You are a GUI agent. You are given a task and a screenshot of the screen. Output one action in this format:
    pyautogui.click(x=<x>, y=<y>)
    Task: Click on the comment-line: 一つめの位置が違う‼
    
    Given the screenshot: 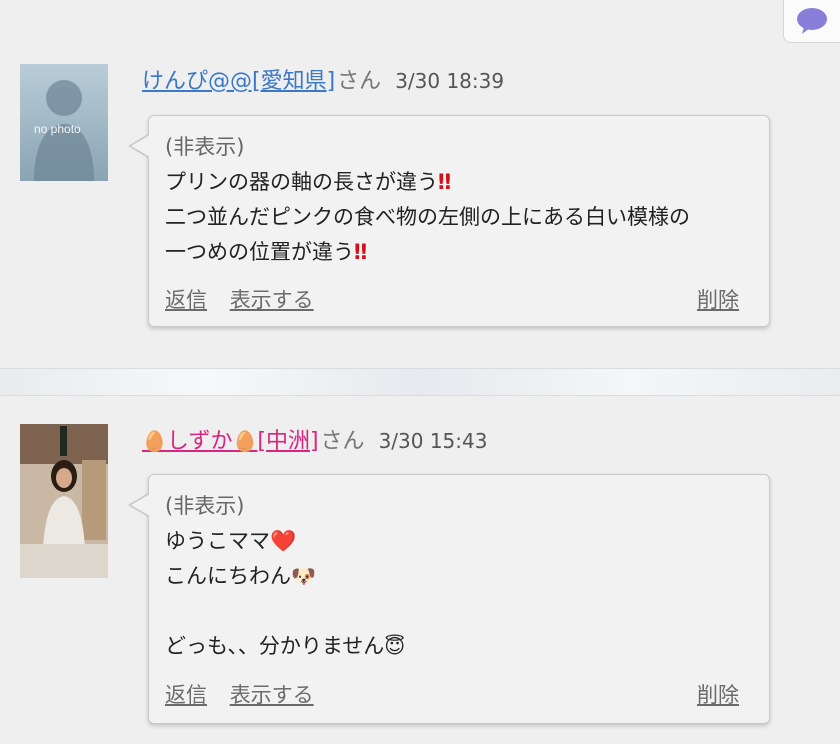 What is the action you would take?
    pyautogui.click(x=266, y=252)
    